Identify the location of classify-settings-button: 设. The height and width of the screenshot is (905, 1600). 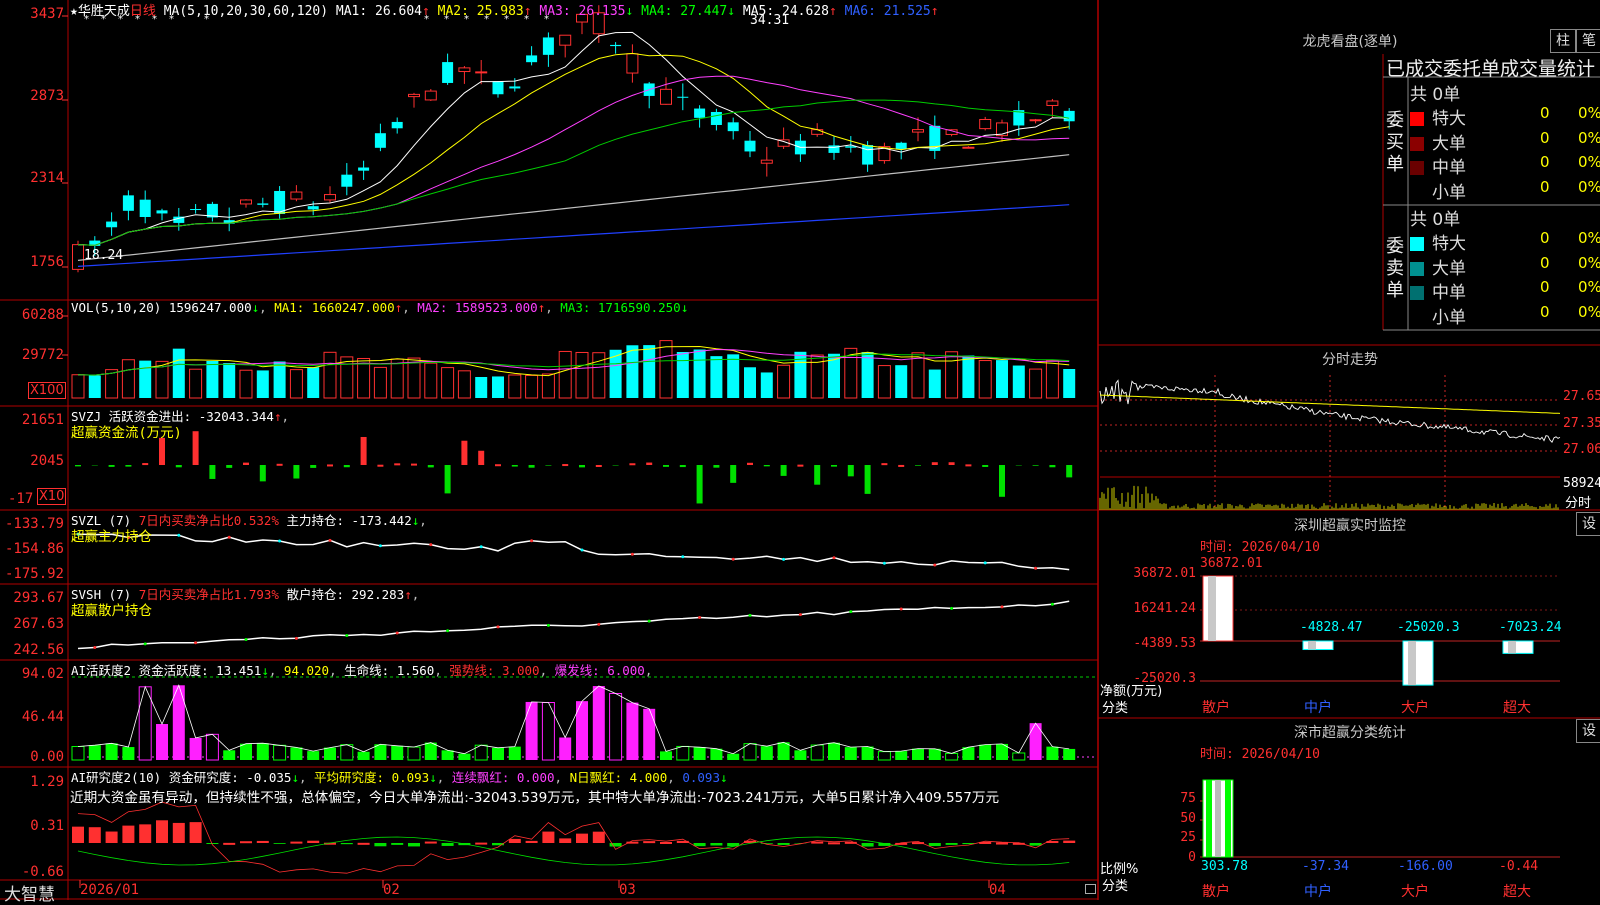
(1588, 731).